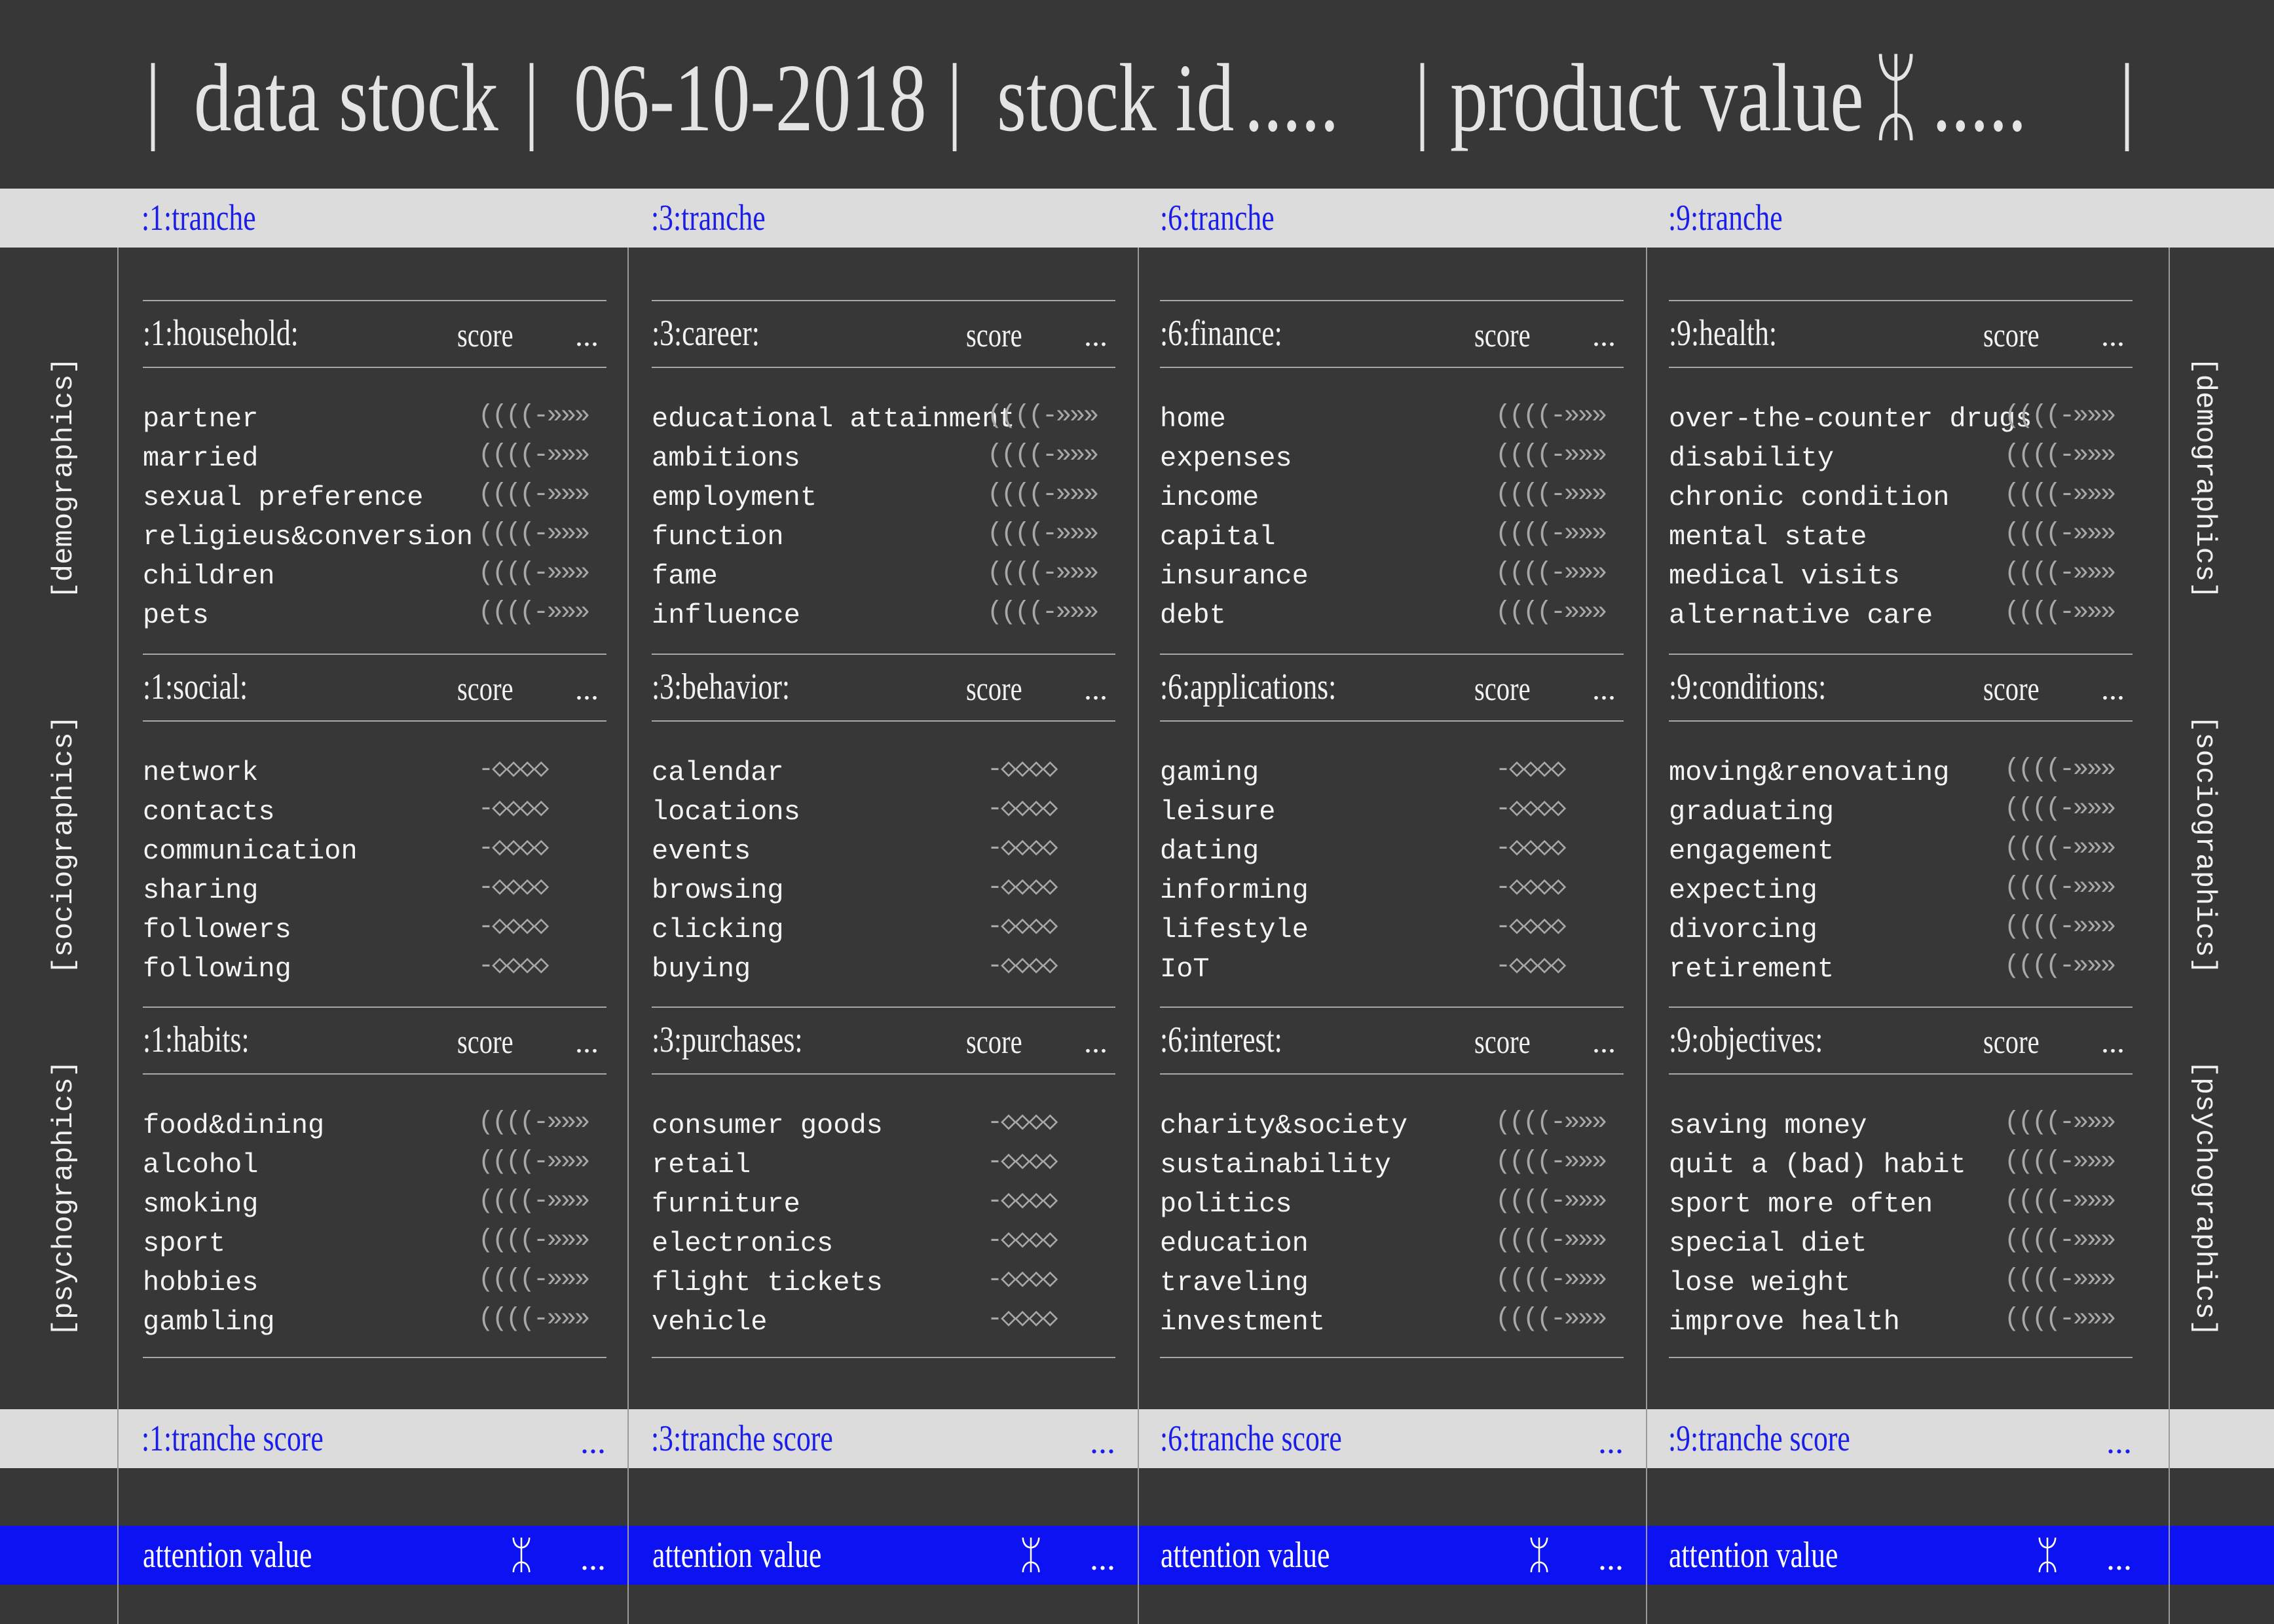  Describe the element at coordinates (217, 930) in the screenshot. I see `list-item: followers` at that location.